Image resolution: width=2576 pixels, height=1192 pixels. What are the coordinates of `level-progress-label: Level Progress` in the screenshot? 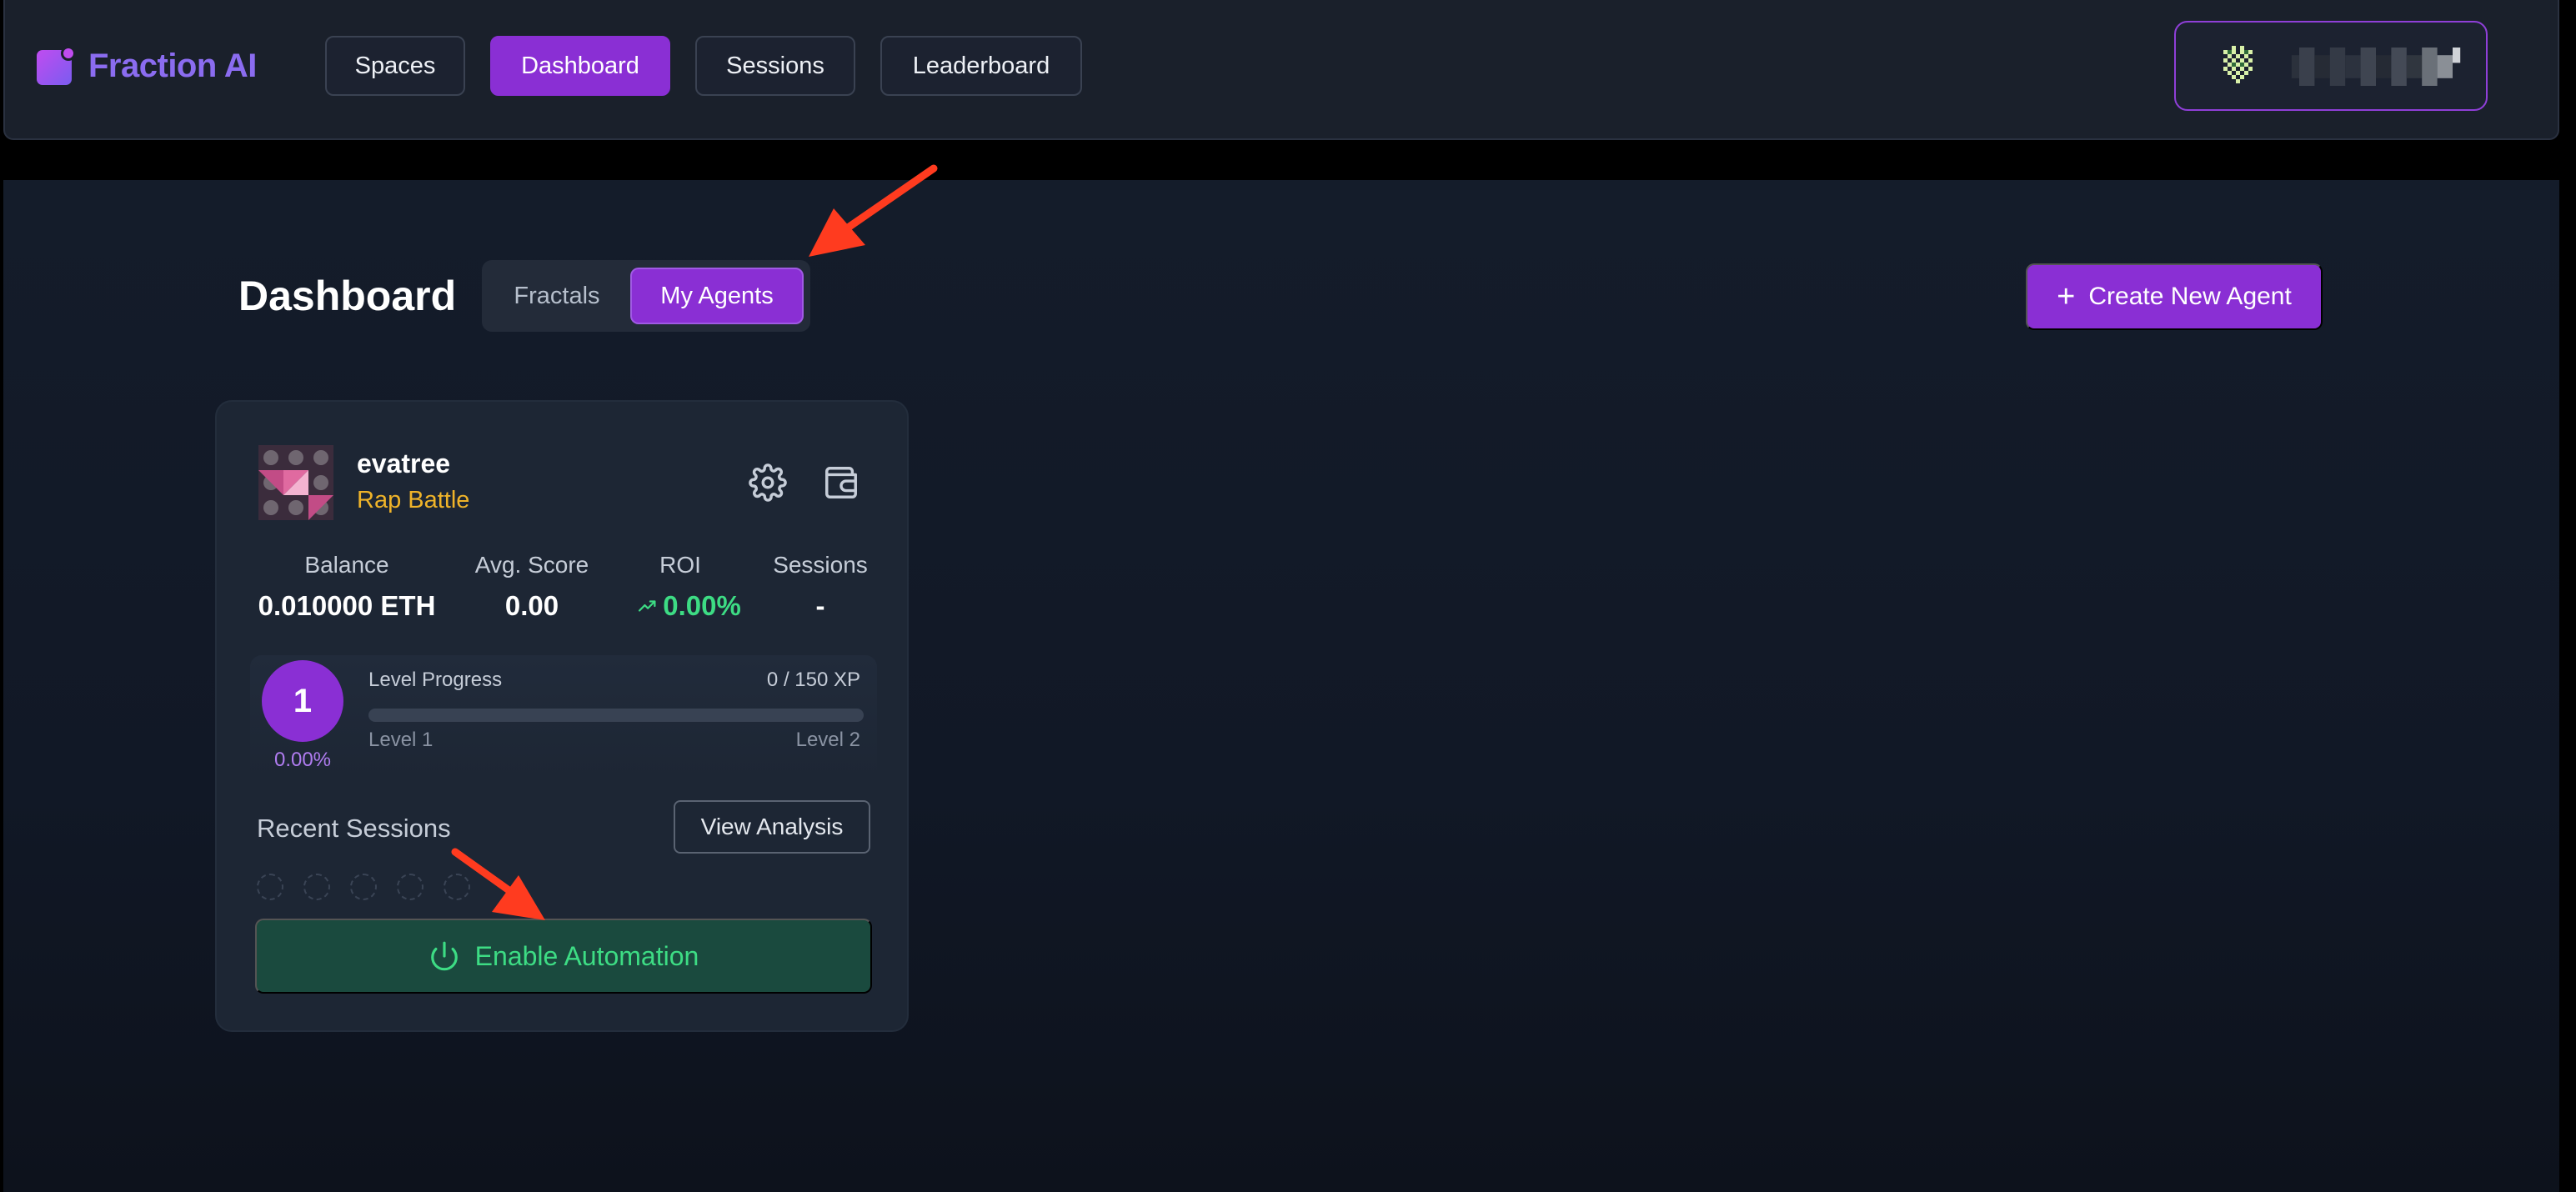 It's located at (435, 680).